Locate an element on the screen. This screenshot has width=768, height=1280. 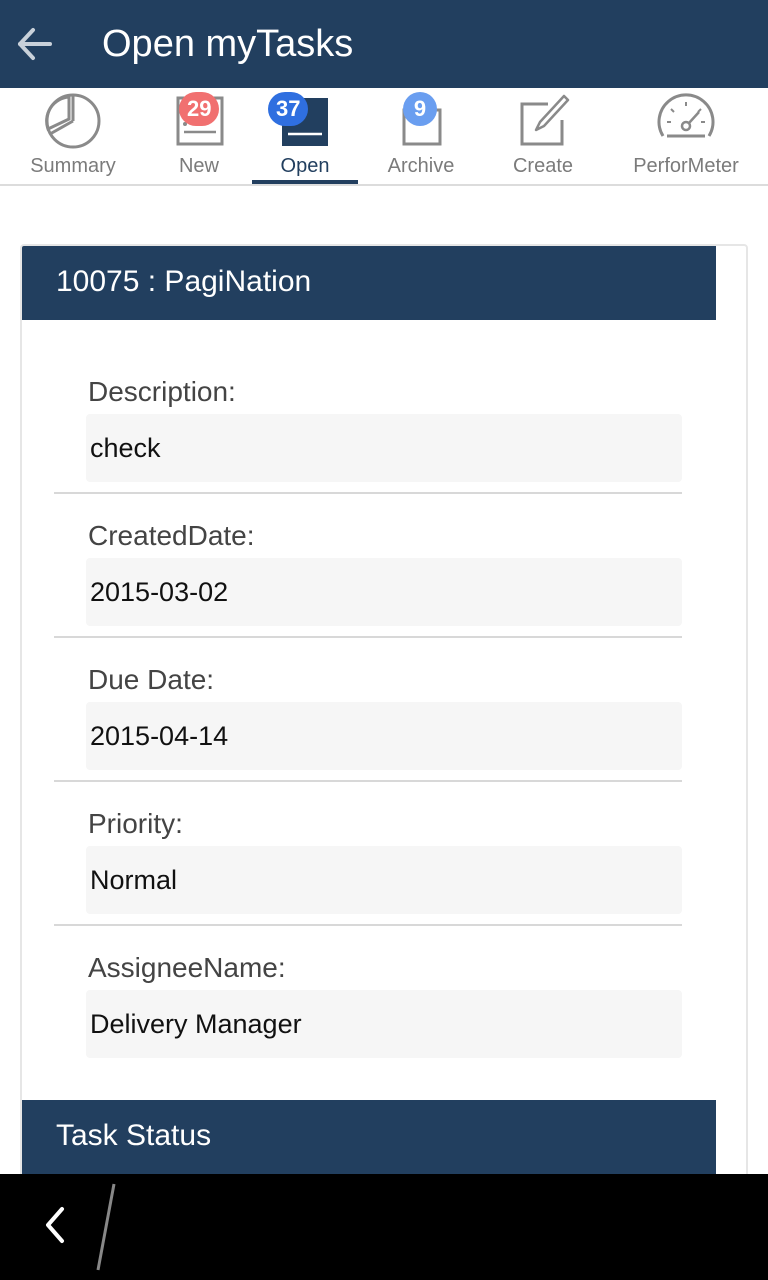
arrow-left-icon is located at coordinates (35, 44).